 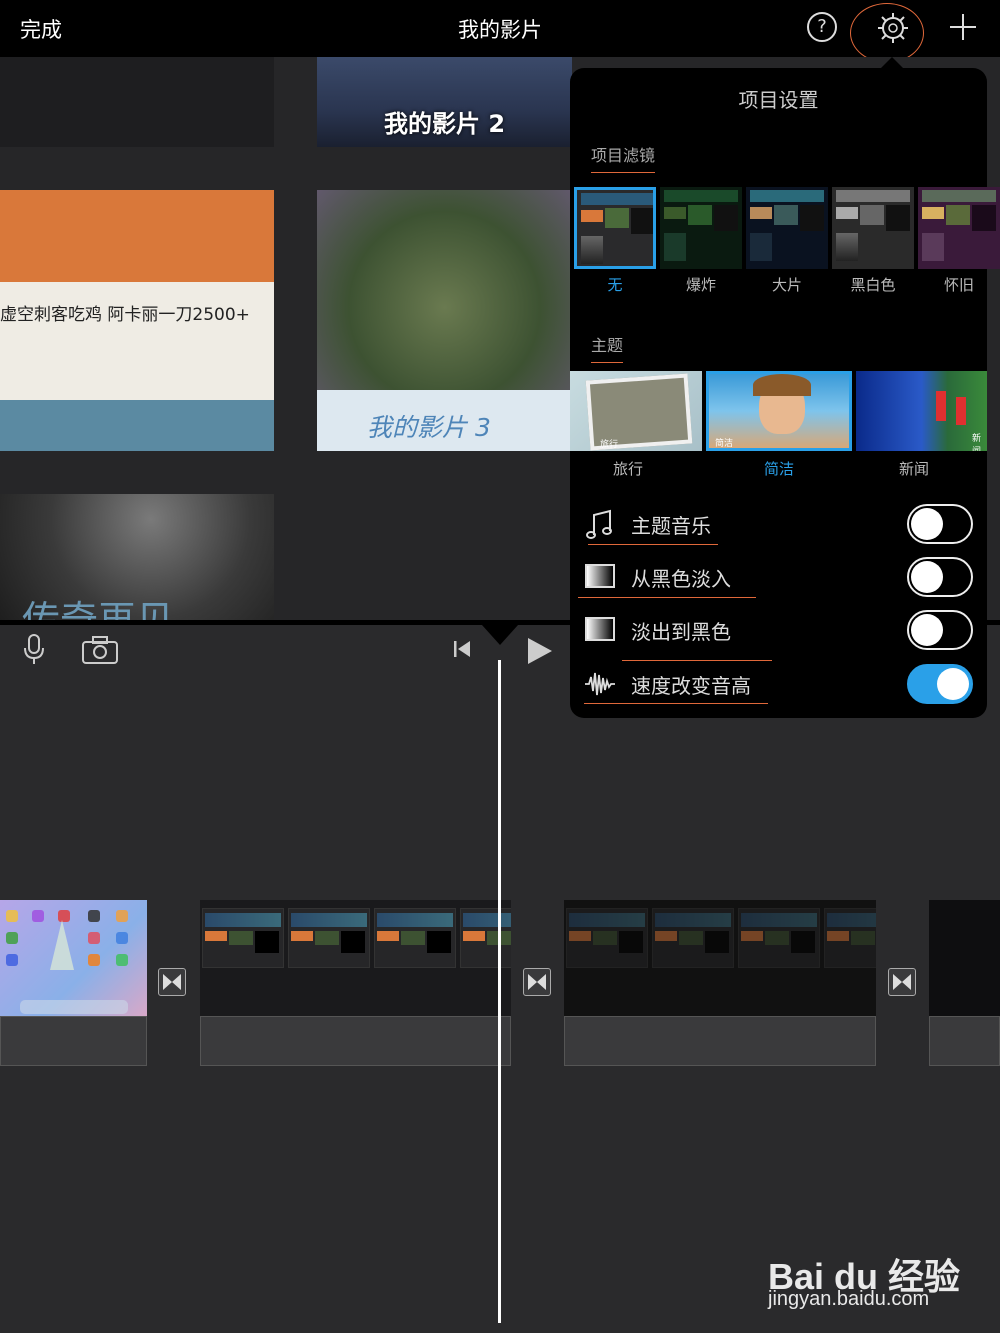 What do you see at coordinates (609, 445) in the screenshot?
I see `theme-caption: 旅行` at bounding box center [609, 445].